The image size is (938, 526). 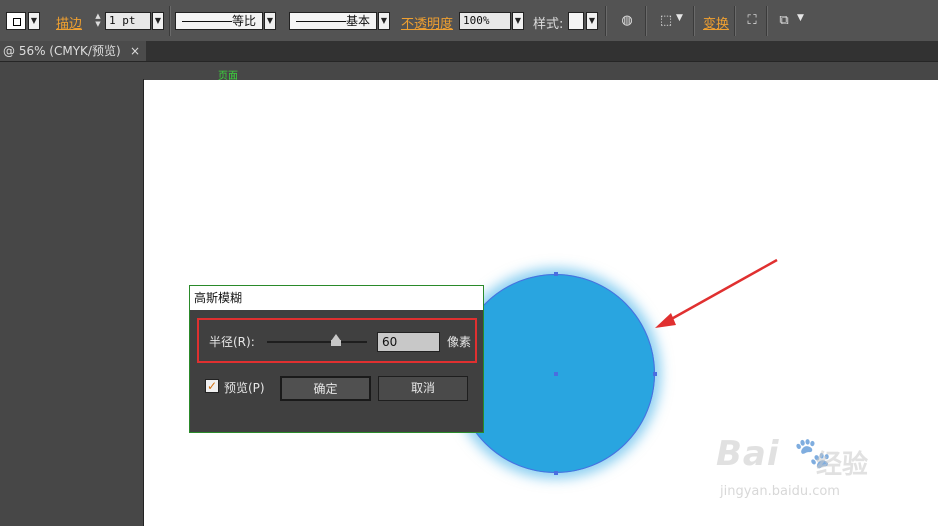 I want to click on align-dropdown-icon: ▼, so click(x=679, y=18).